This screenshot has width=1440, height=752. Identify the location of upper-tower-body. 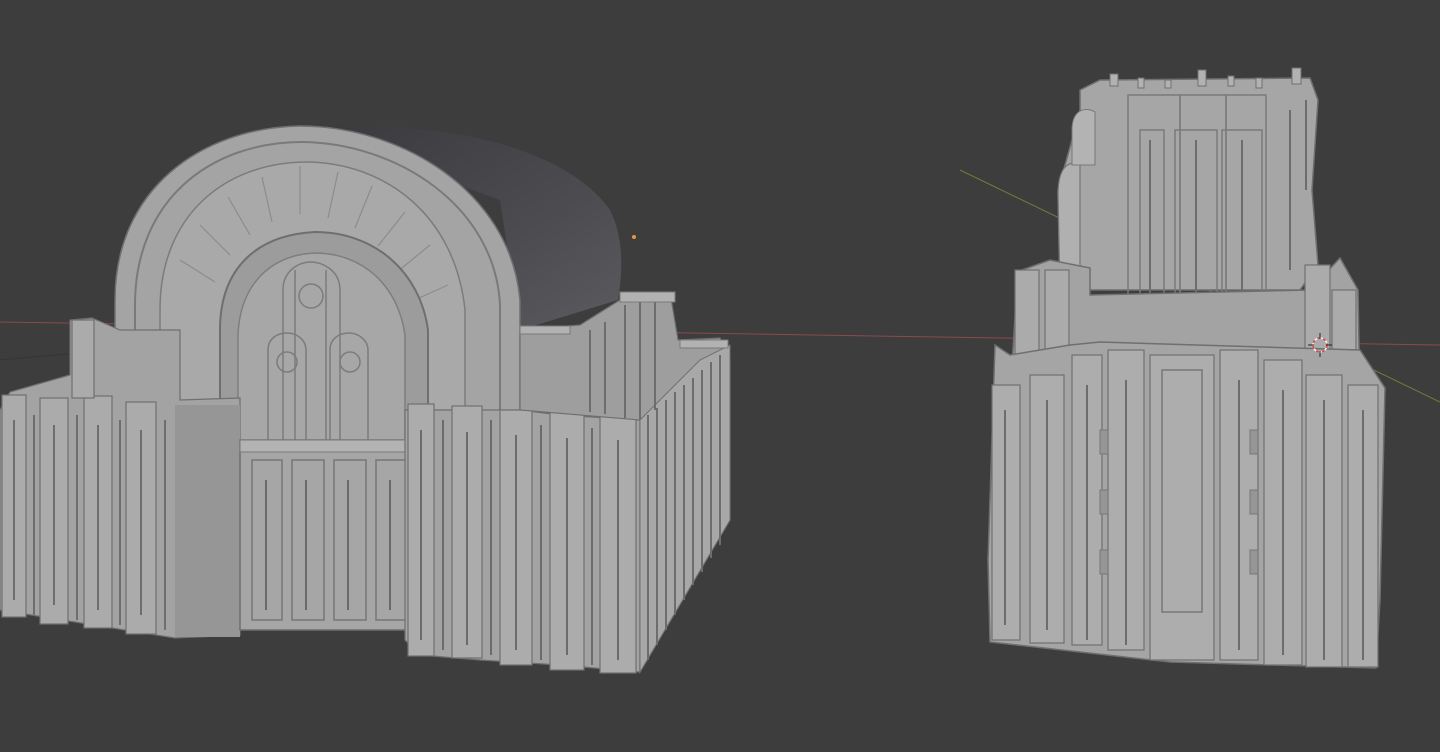
(1188, 184).